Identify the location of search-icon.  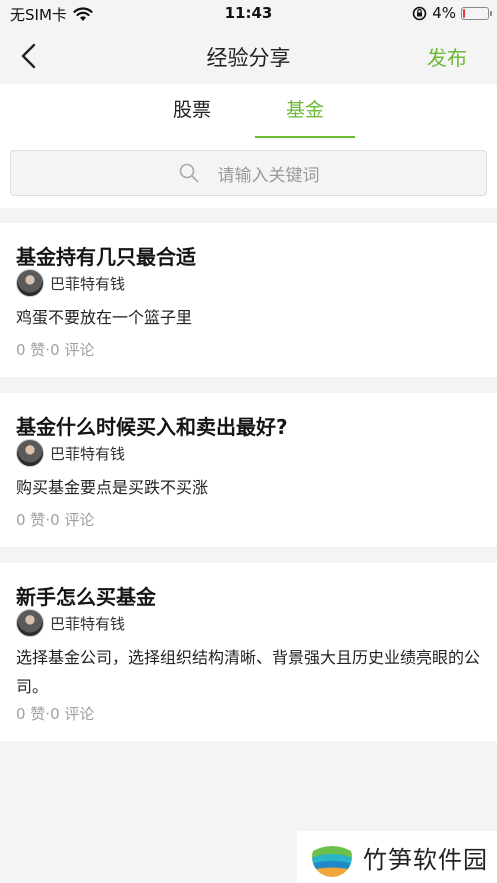
(188, 173).